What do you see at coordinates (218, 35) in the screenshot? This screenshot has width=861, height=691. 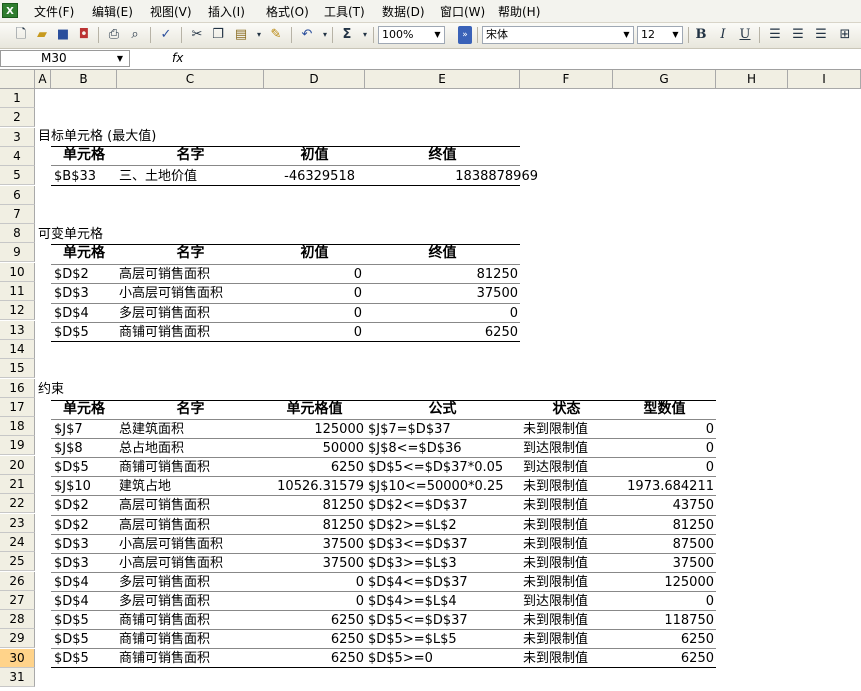 I see `copy-icon: ❐` at bounding box center [218, 35].